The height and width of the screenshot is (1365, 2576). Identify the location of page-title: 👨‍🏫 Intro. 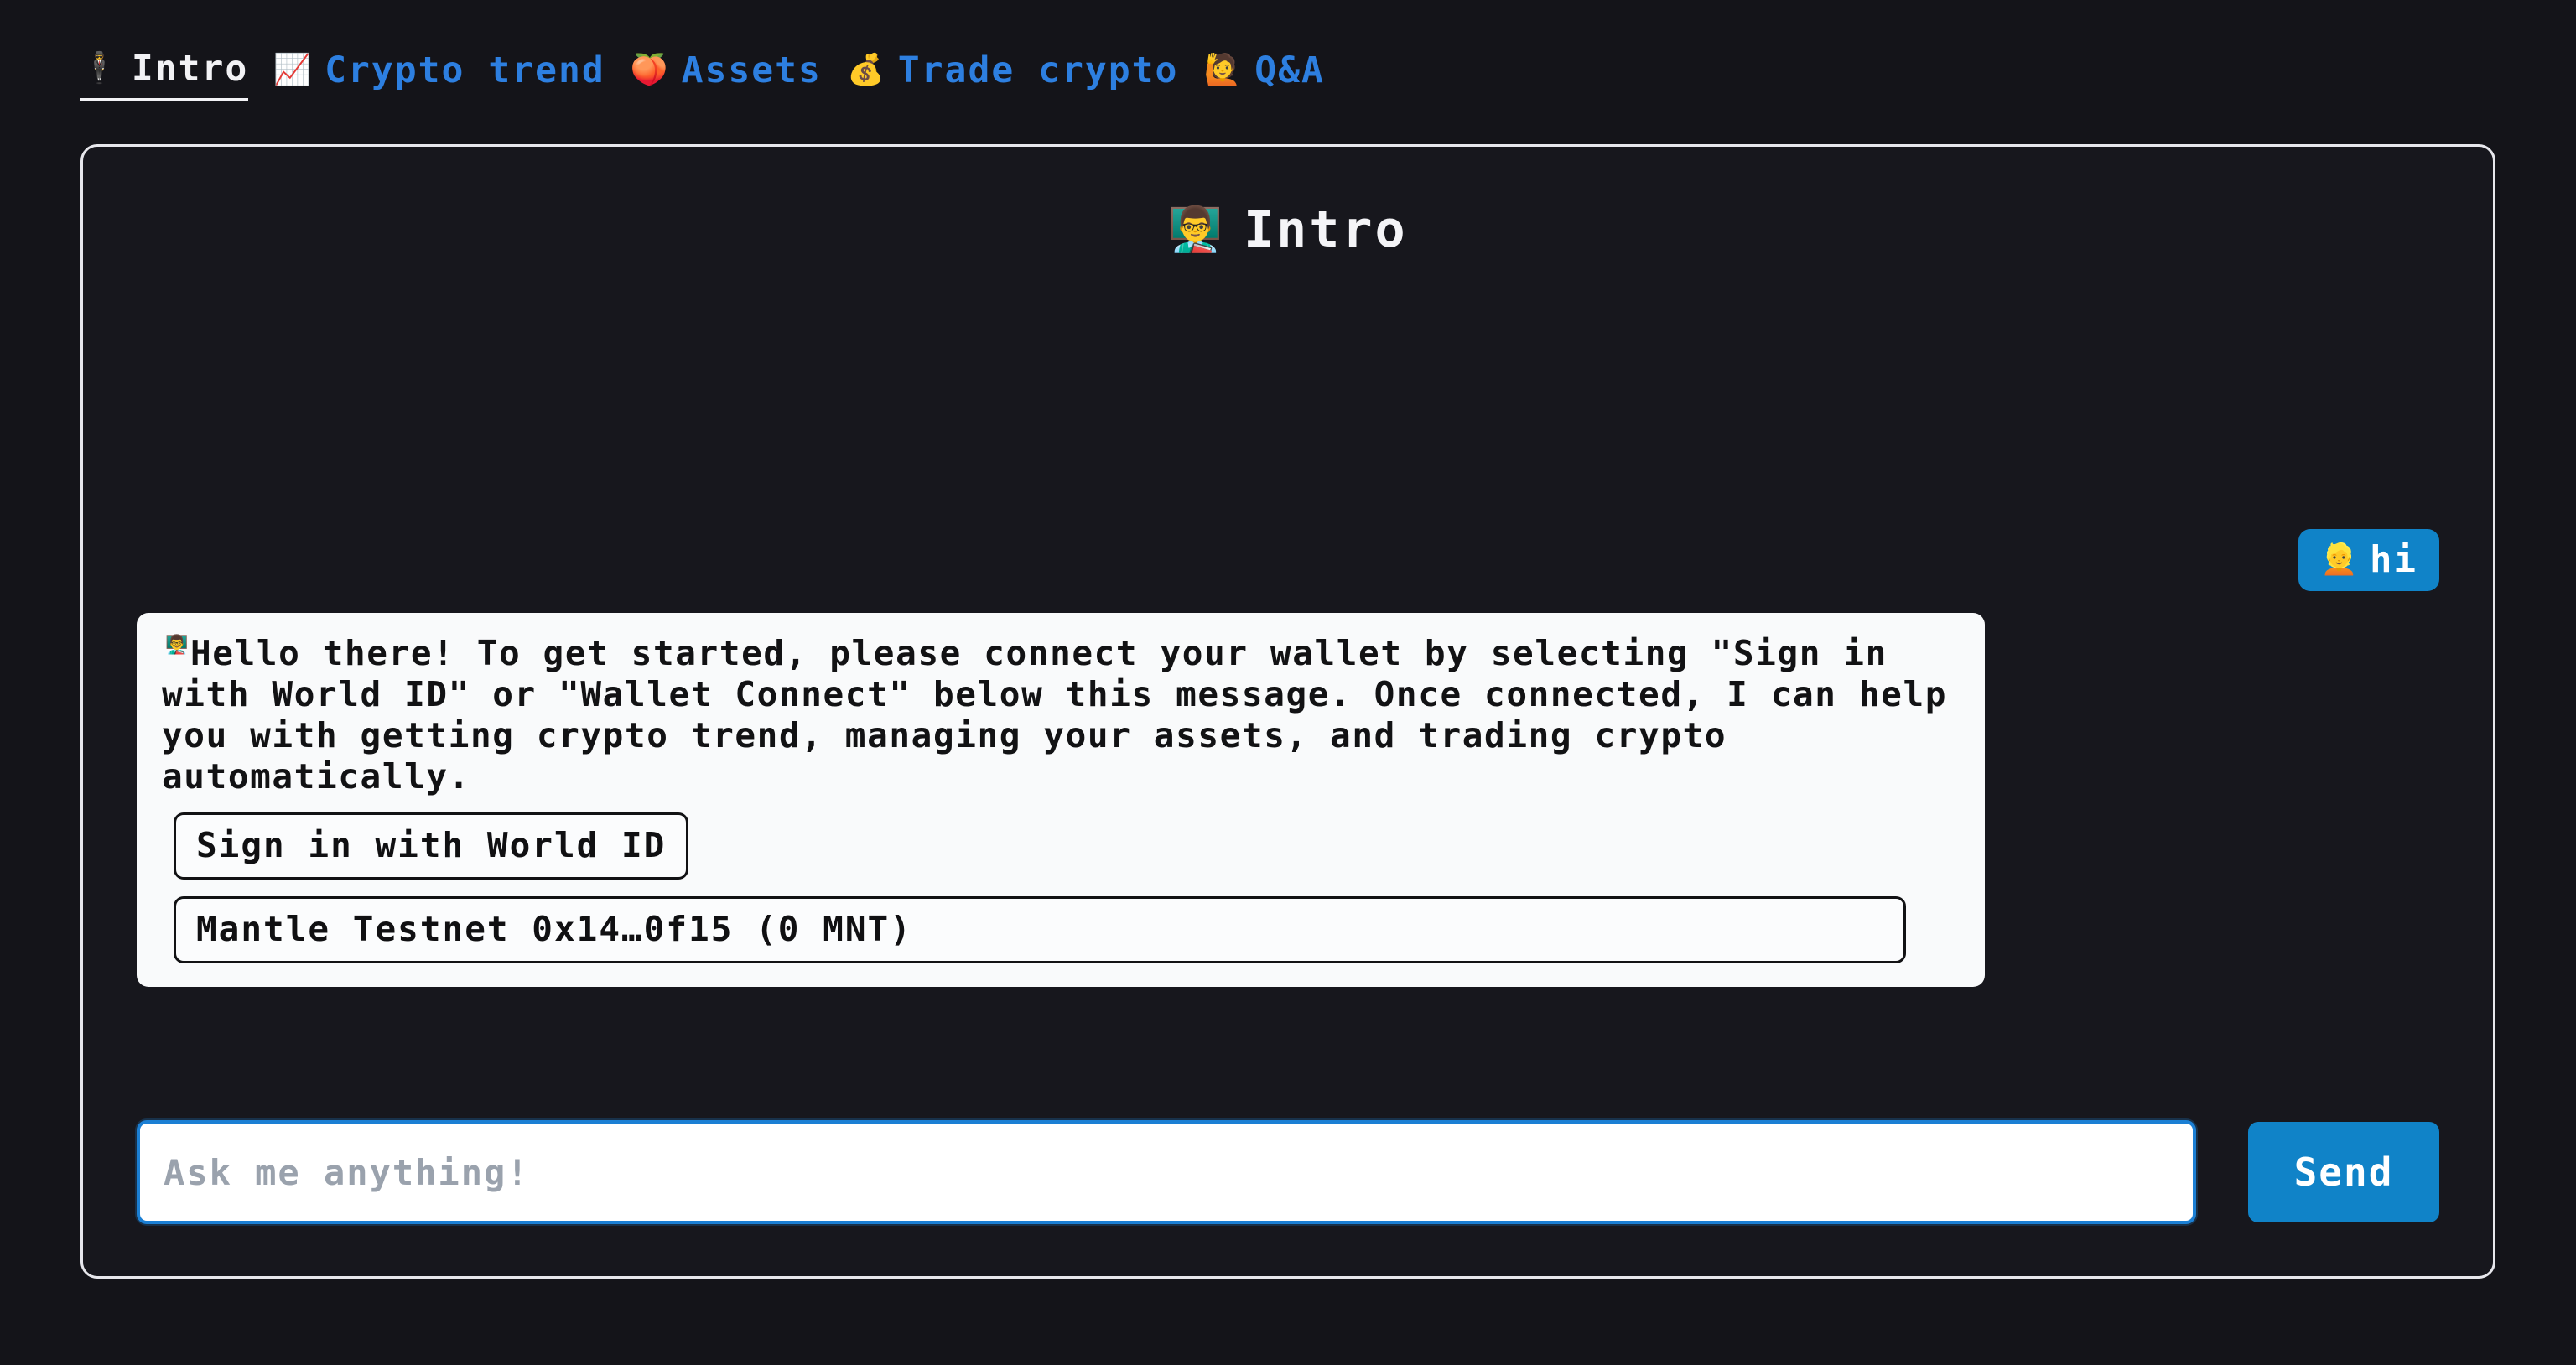
(1288, 230).